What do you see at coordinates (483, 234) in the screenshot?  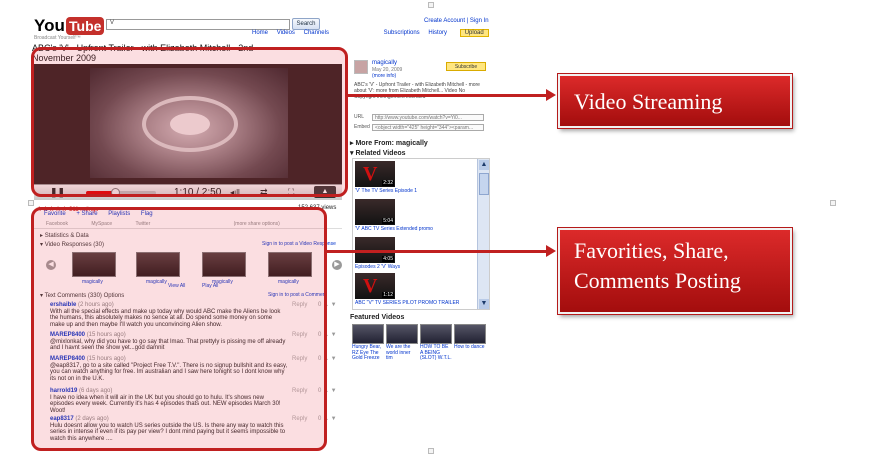 I see `related-scrollbar: ▲ ▼` at bounding box center [483, 234].